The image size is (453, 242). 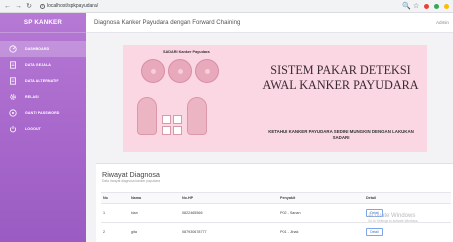 What do you see at coordinates (12, 49) in the screenshot?
I see `dashboard-icon` at bounding box center [12, 49].